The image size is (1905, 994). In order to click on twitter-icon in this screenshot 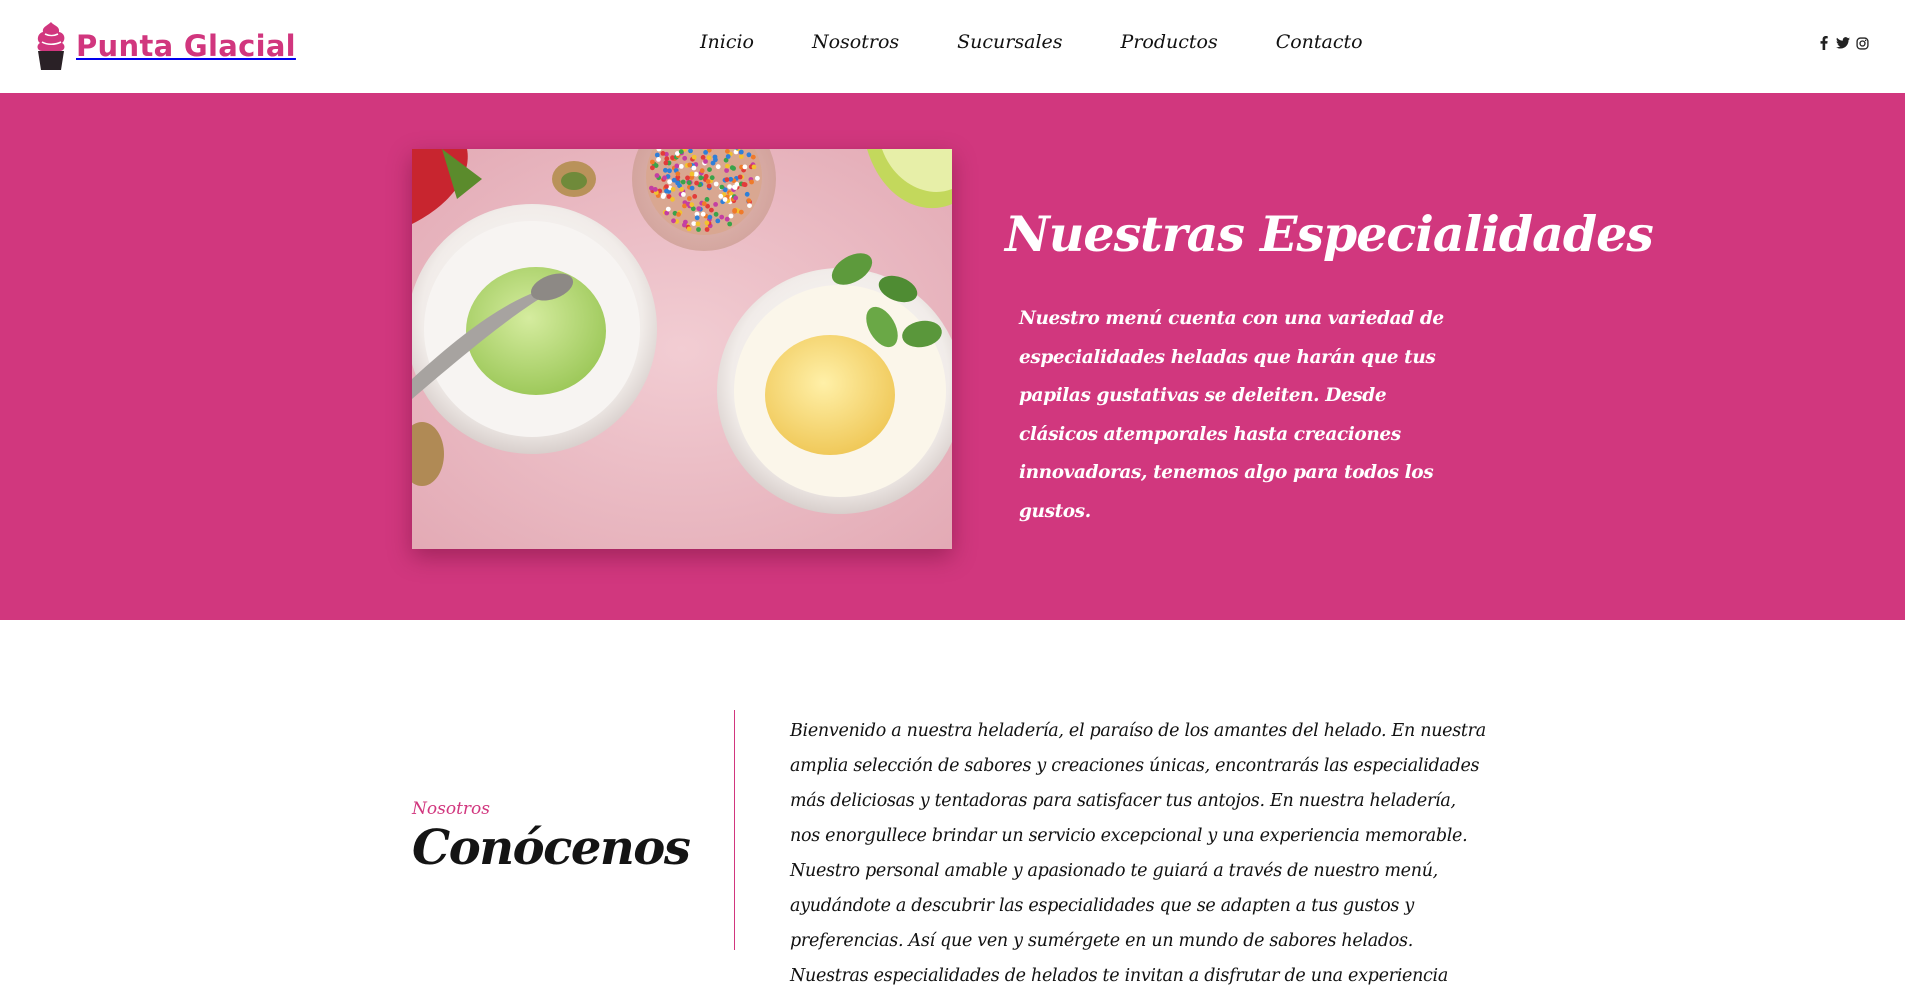, I will do `click(1843, 43)`.